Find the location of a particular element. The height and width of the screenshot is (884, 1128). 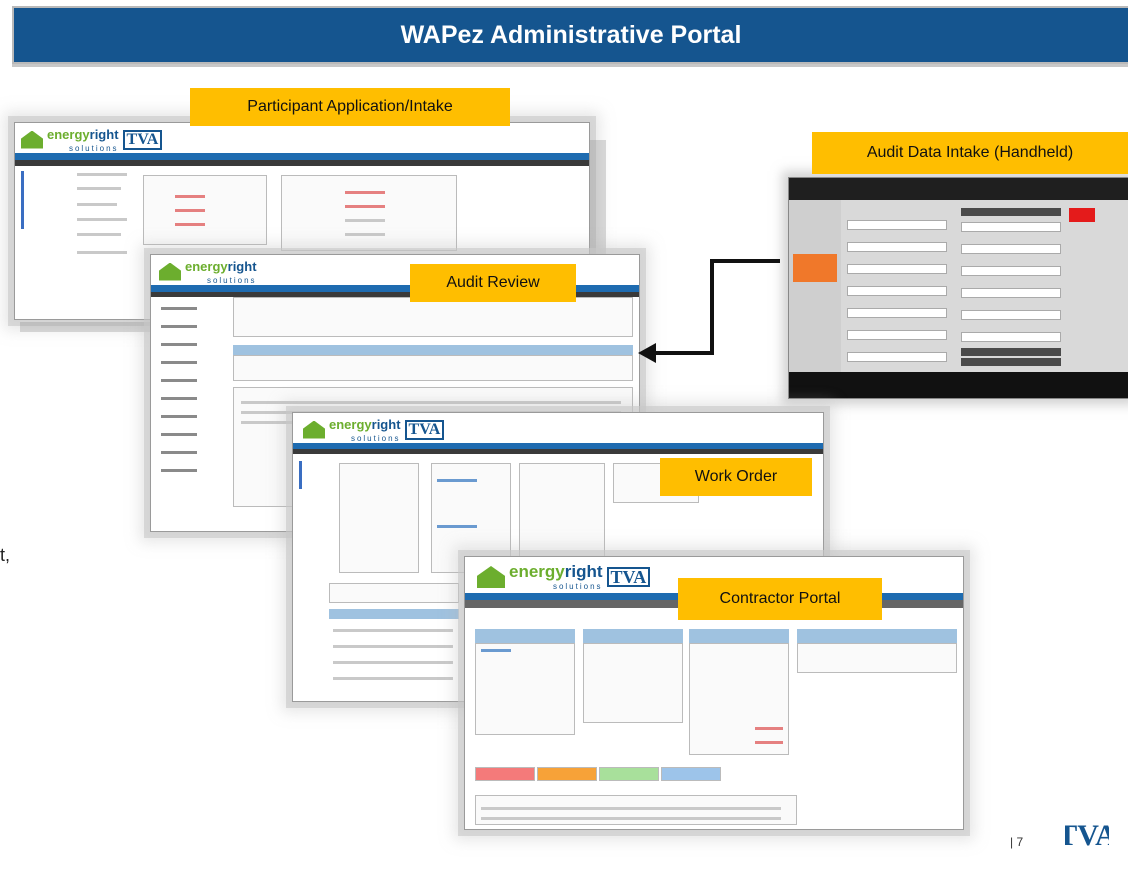

handheld-active-tab is located at coordinates (815, 268).